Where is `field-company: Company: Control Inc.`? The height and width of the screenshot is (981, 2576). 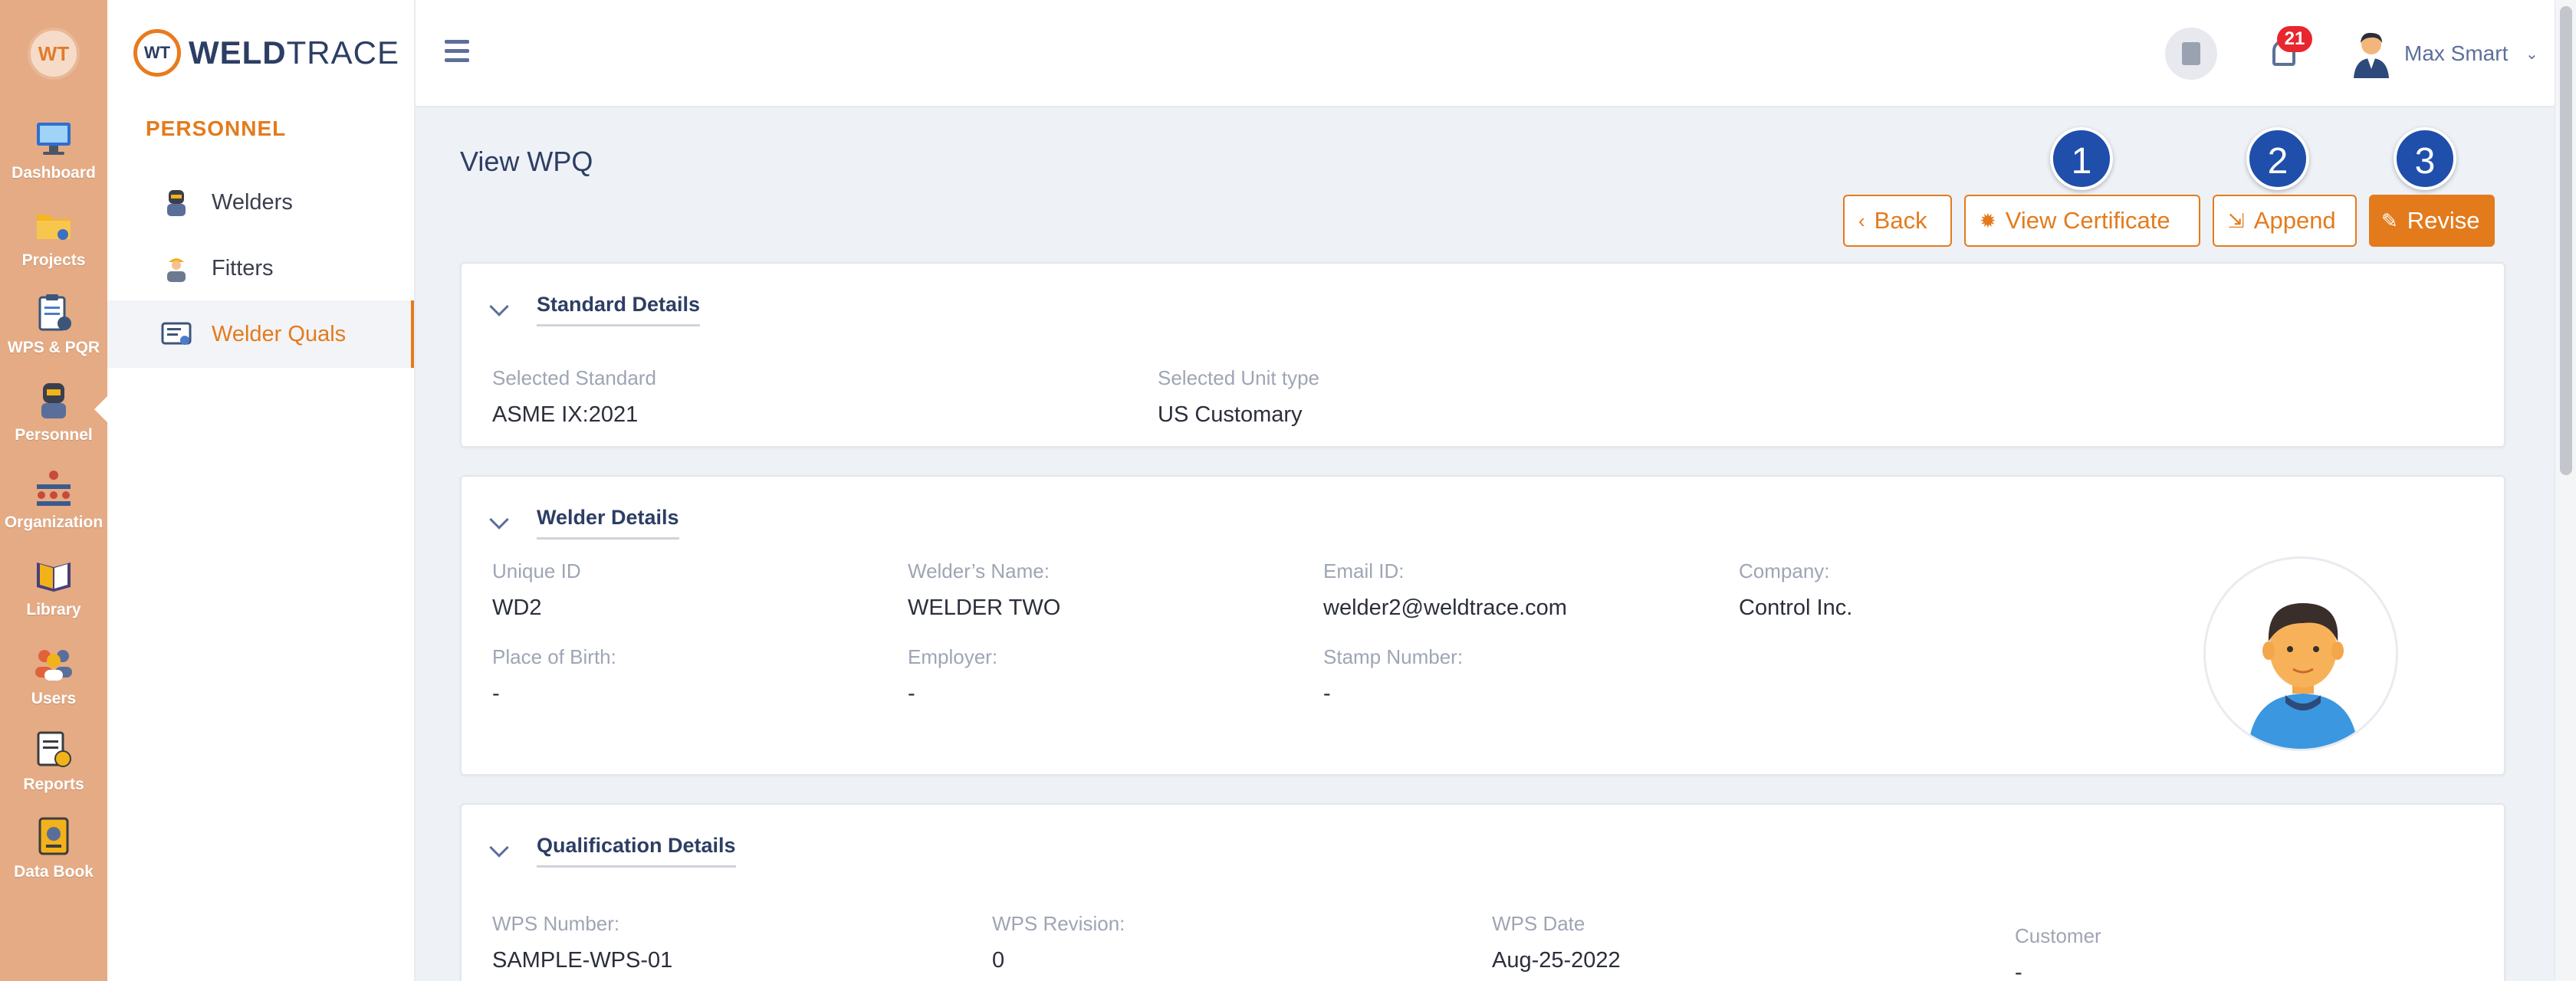 field-company: Company: Control Inc. is located at coordinates (1796, 590).